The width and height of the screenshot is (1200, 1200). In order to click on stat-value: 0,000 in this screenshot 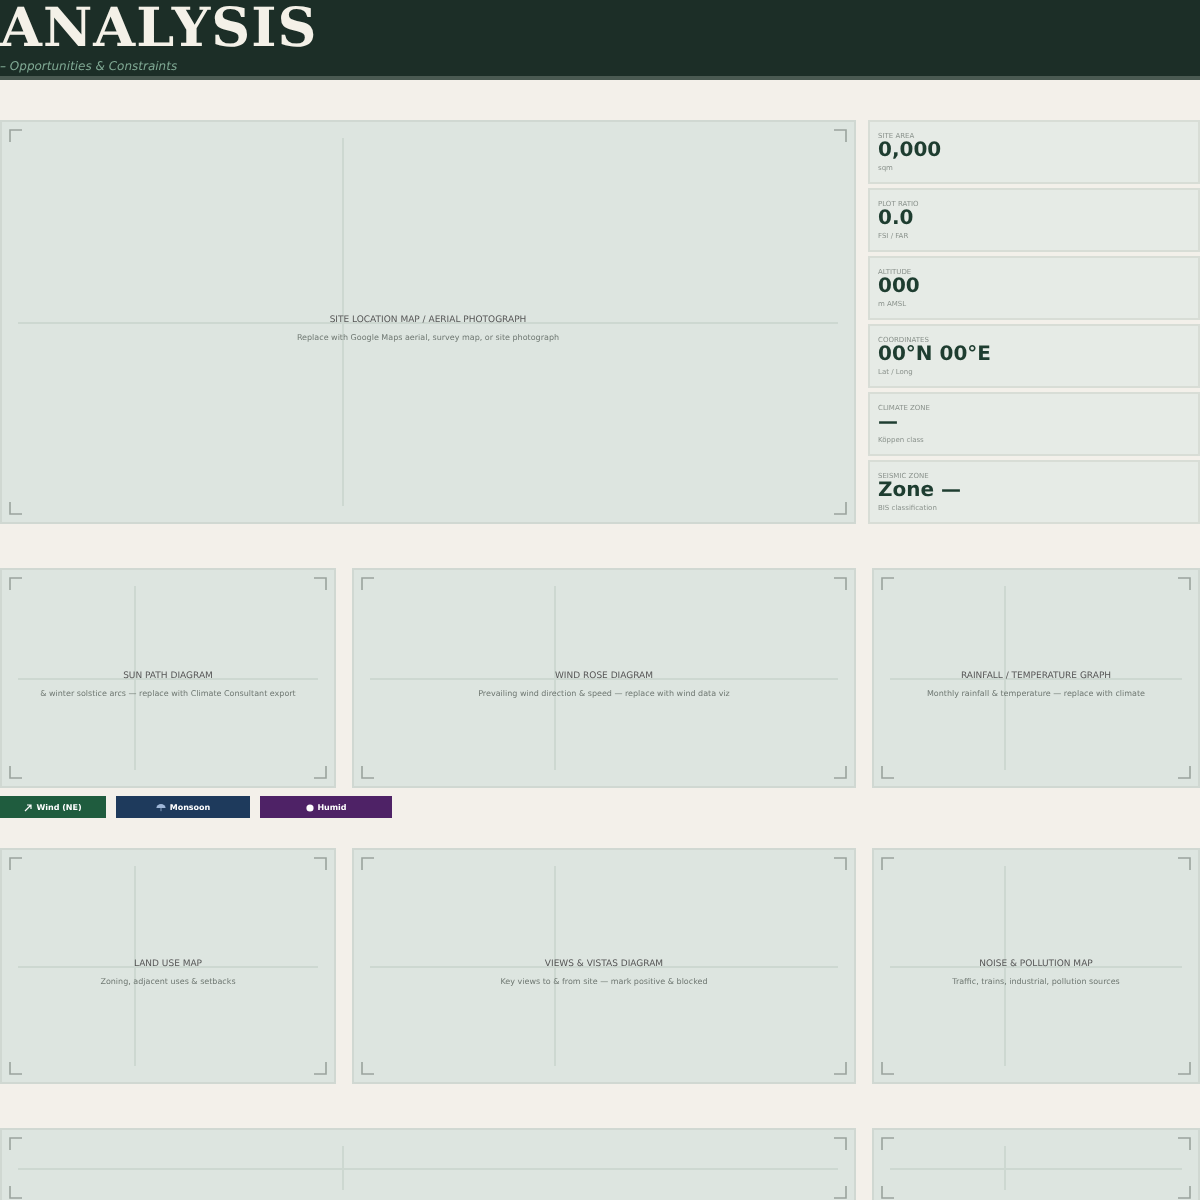, I will do `click(911, 152)`.